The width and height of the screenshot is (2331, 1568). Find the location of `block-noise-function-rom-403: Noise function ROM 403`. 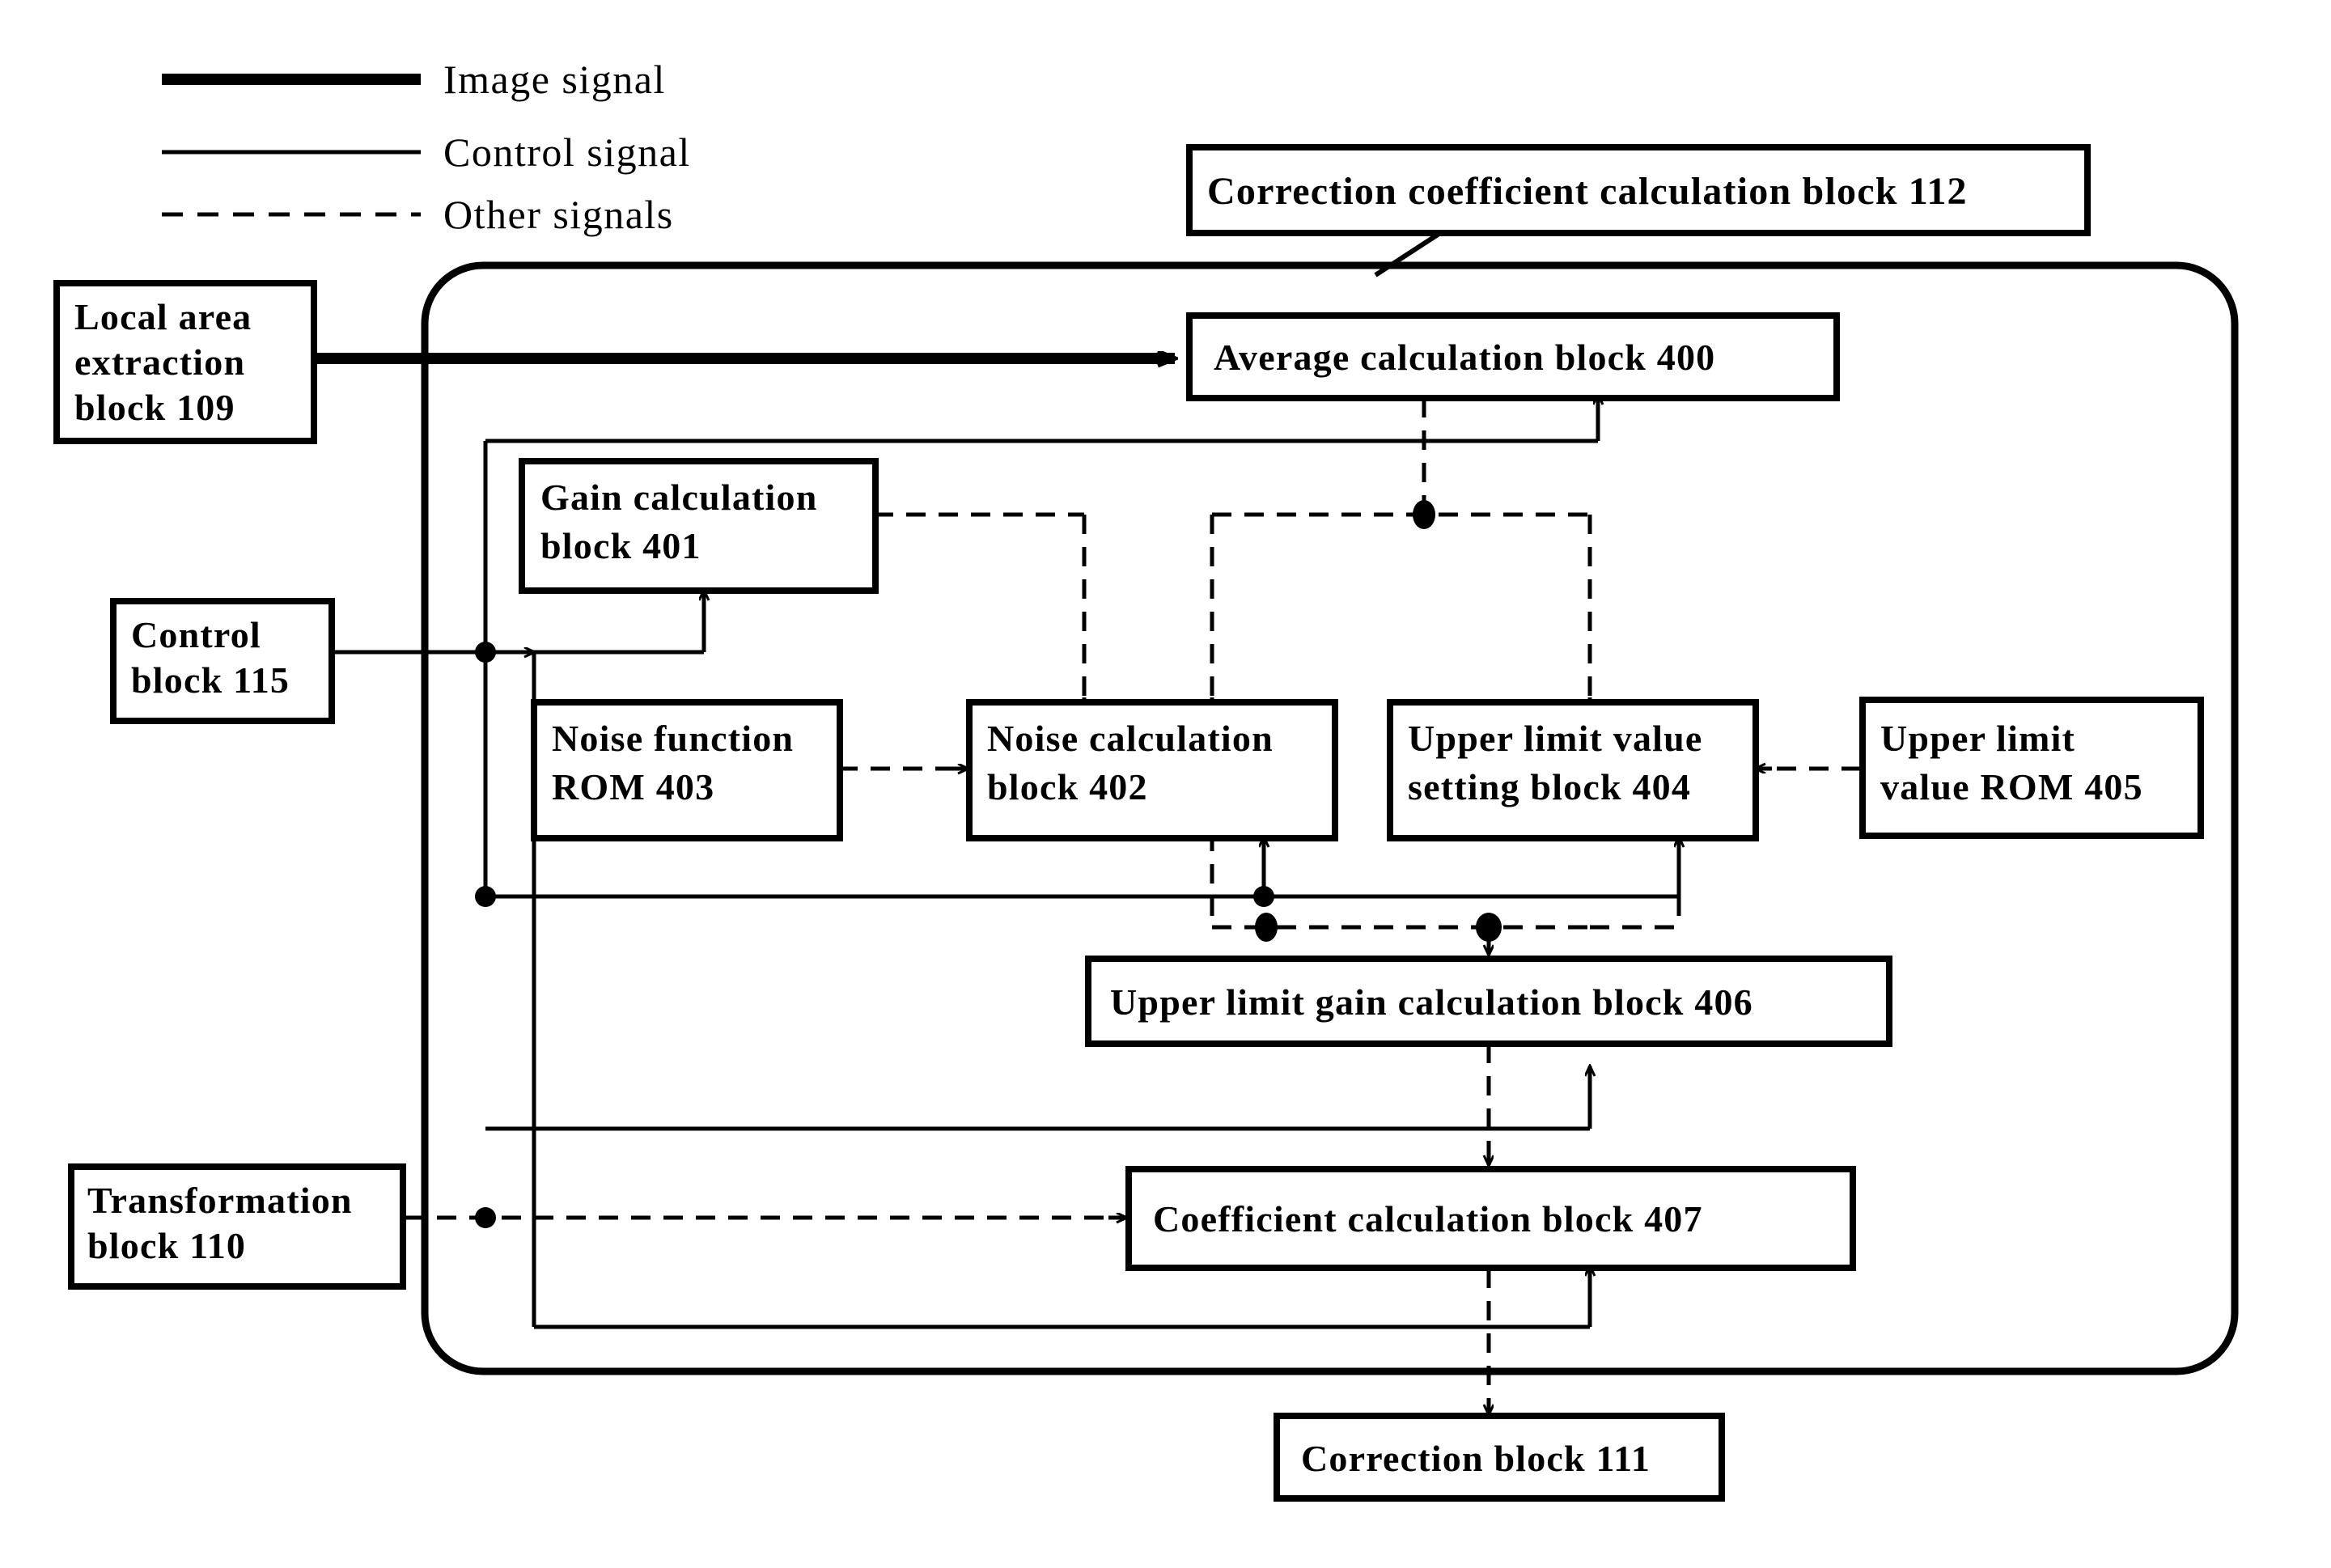

block-noise-function-rom-403: Noise function ROM 403 is located at coordinates (687, 770).